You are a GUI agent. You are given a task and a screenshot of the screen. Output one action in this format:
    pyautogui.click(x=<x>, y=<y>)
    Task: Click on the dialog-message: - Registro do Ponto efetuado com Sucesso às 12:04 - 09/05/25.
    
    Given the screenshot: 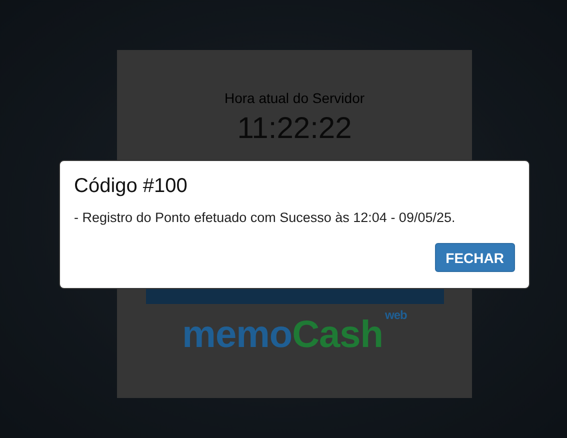 What is the action you would take?
    pyautogui.click(x=265, y=217)
    